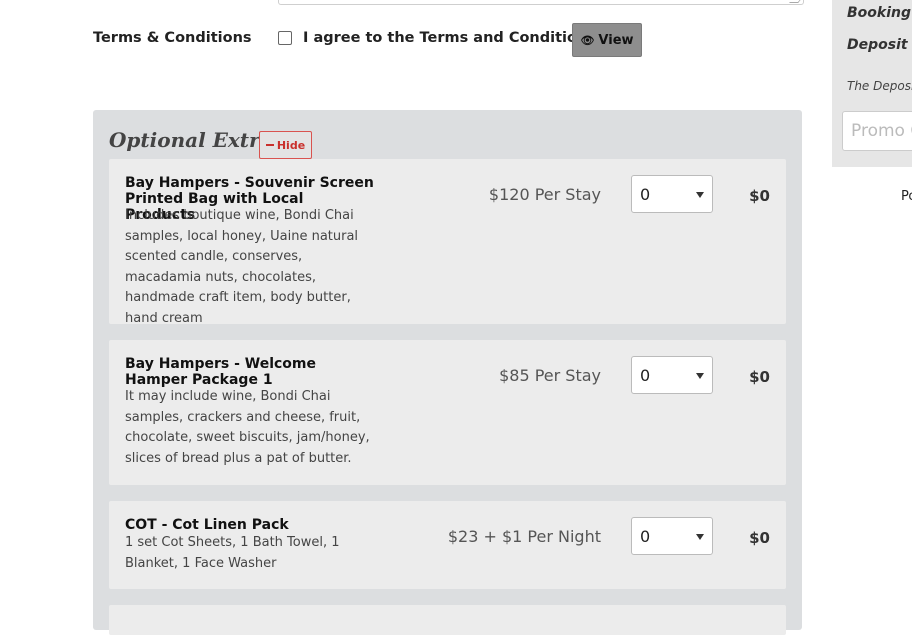 The image size is (912, 635). I want to click on extra-item-price: $85 Per Stay, so click(550, 375).